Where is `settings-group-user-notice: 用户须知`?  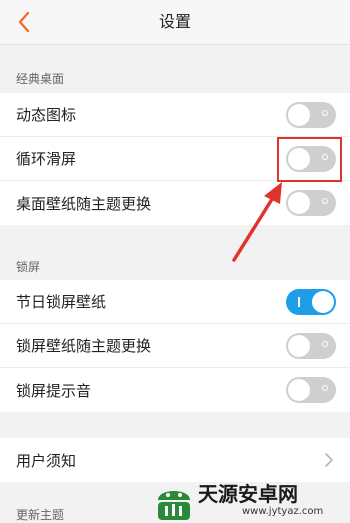
settings-group-user-notice: 用户须知 is located at coordinates (175, 460).